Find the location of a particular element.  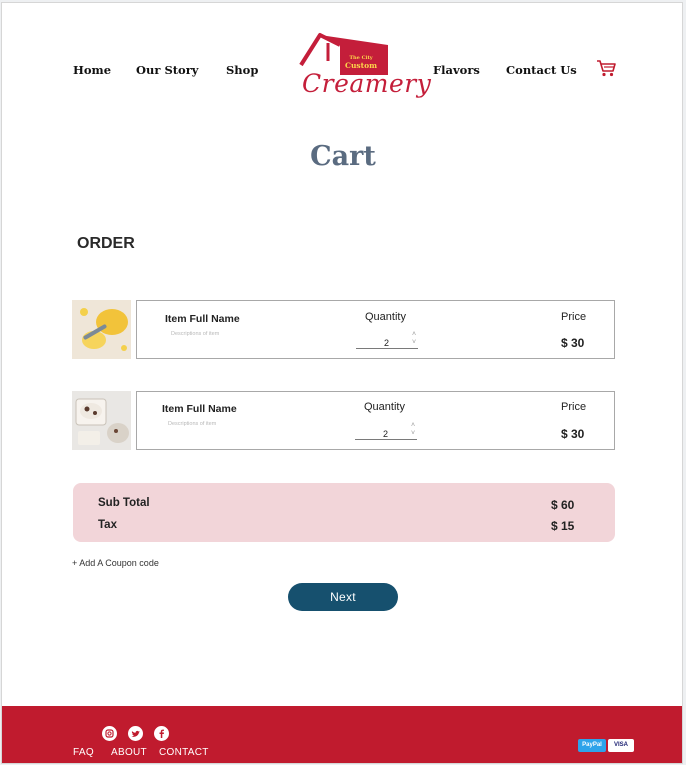

visa-icon: VISA is located at coordinates (621, 745).